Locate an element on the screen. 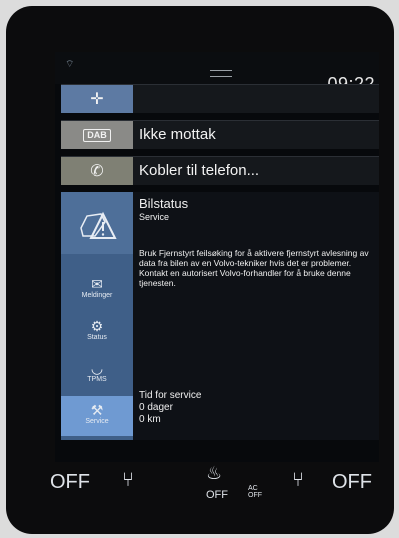 The width and height of the screenshot is (399, 538). climate-bar: OFF ⑂ ♨ OFF AC OFF ⑂ OFF is located at coordinates (210, 485).